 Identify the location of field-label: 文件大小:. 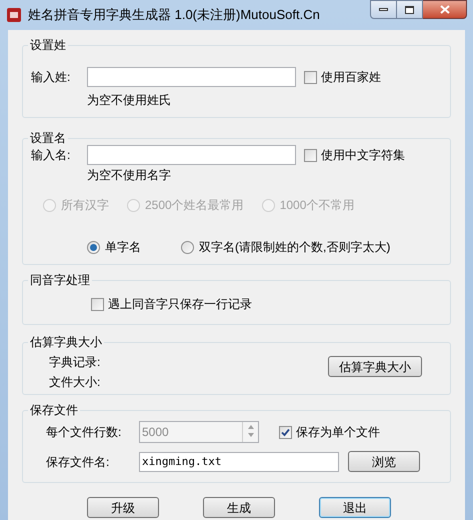
(74, 382).